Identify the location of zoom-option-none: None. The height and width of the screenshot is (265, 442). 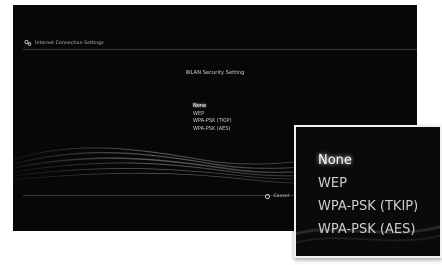
(335, 160).